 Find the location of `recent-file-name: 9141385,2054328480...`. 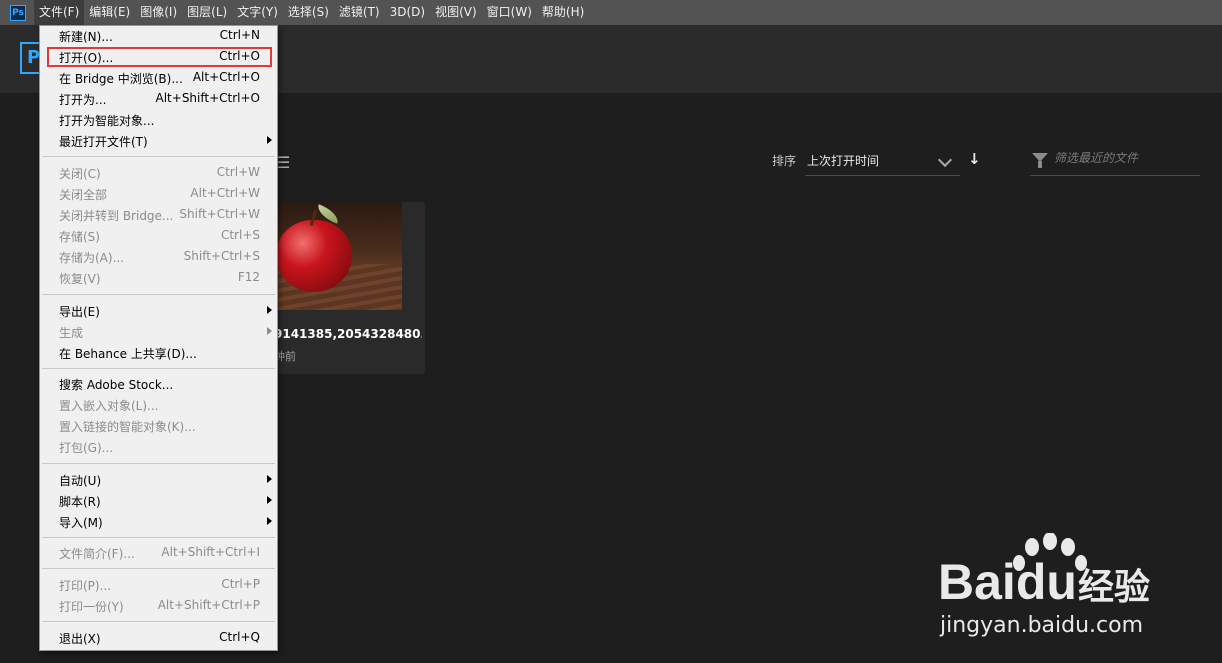

recent-file-name: 9141385,2054328480... is located at coordinates (348, 334).